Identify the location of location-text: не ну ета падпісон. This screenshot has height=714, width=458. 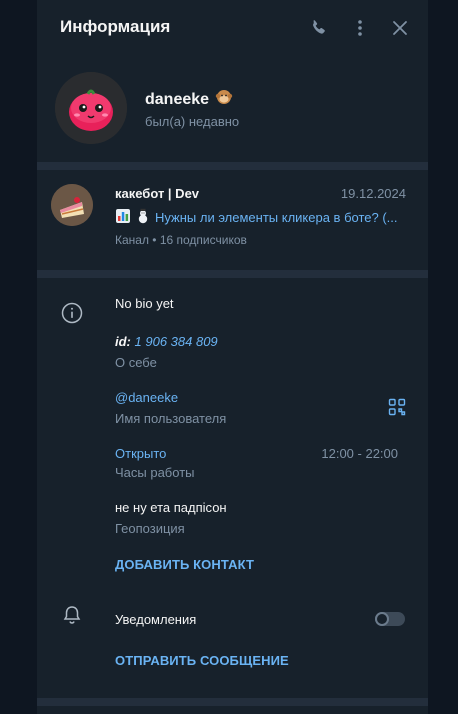
(171, 507).